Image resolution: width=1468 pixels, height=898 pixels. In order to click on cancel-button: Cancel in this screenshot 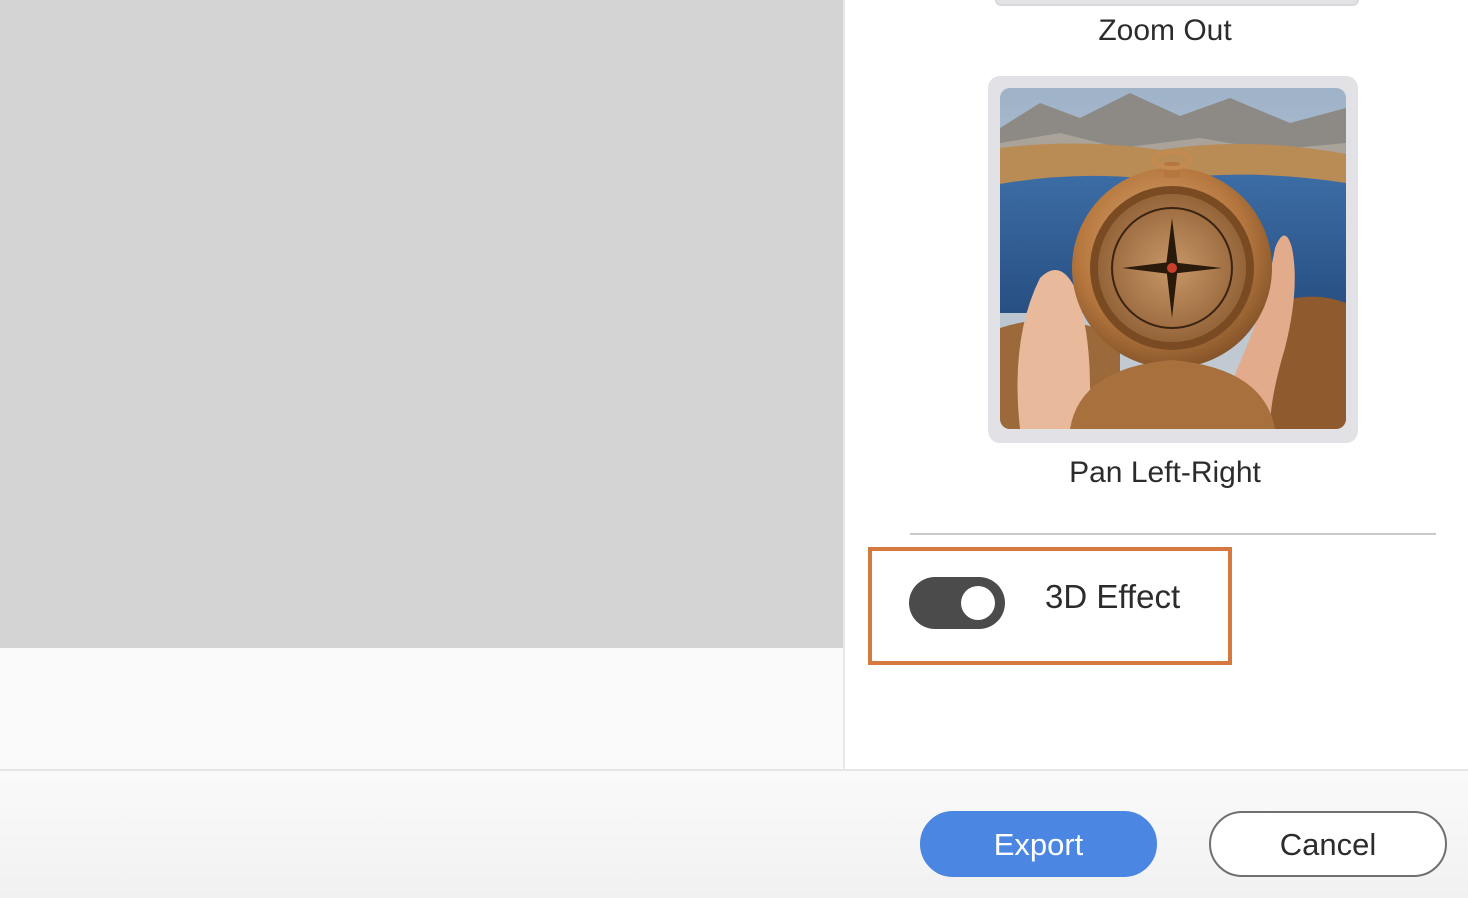, I will do `click(1328, 844)`.